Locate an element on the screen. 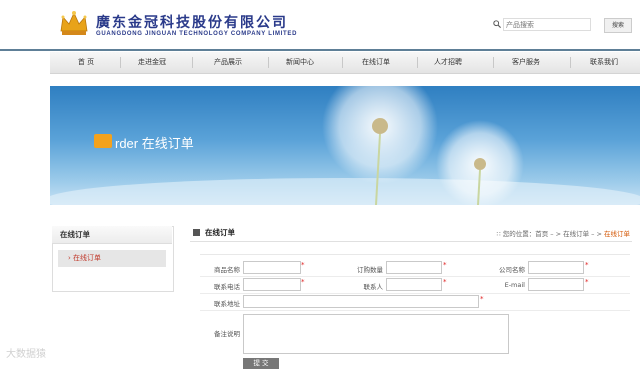 This screenshot has height=370, width=640. company-name-input is located at coordinates (556, 267).